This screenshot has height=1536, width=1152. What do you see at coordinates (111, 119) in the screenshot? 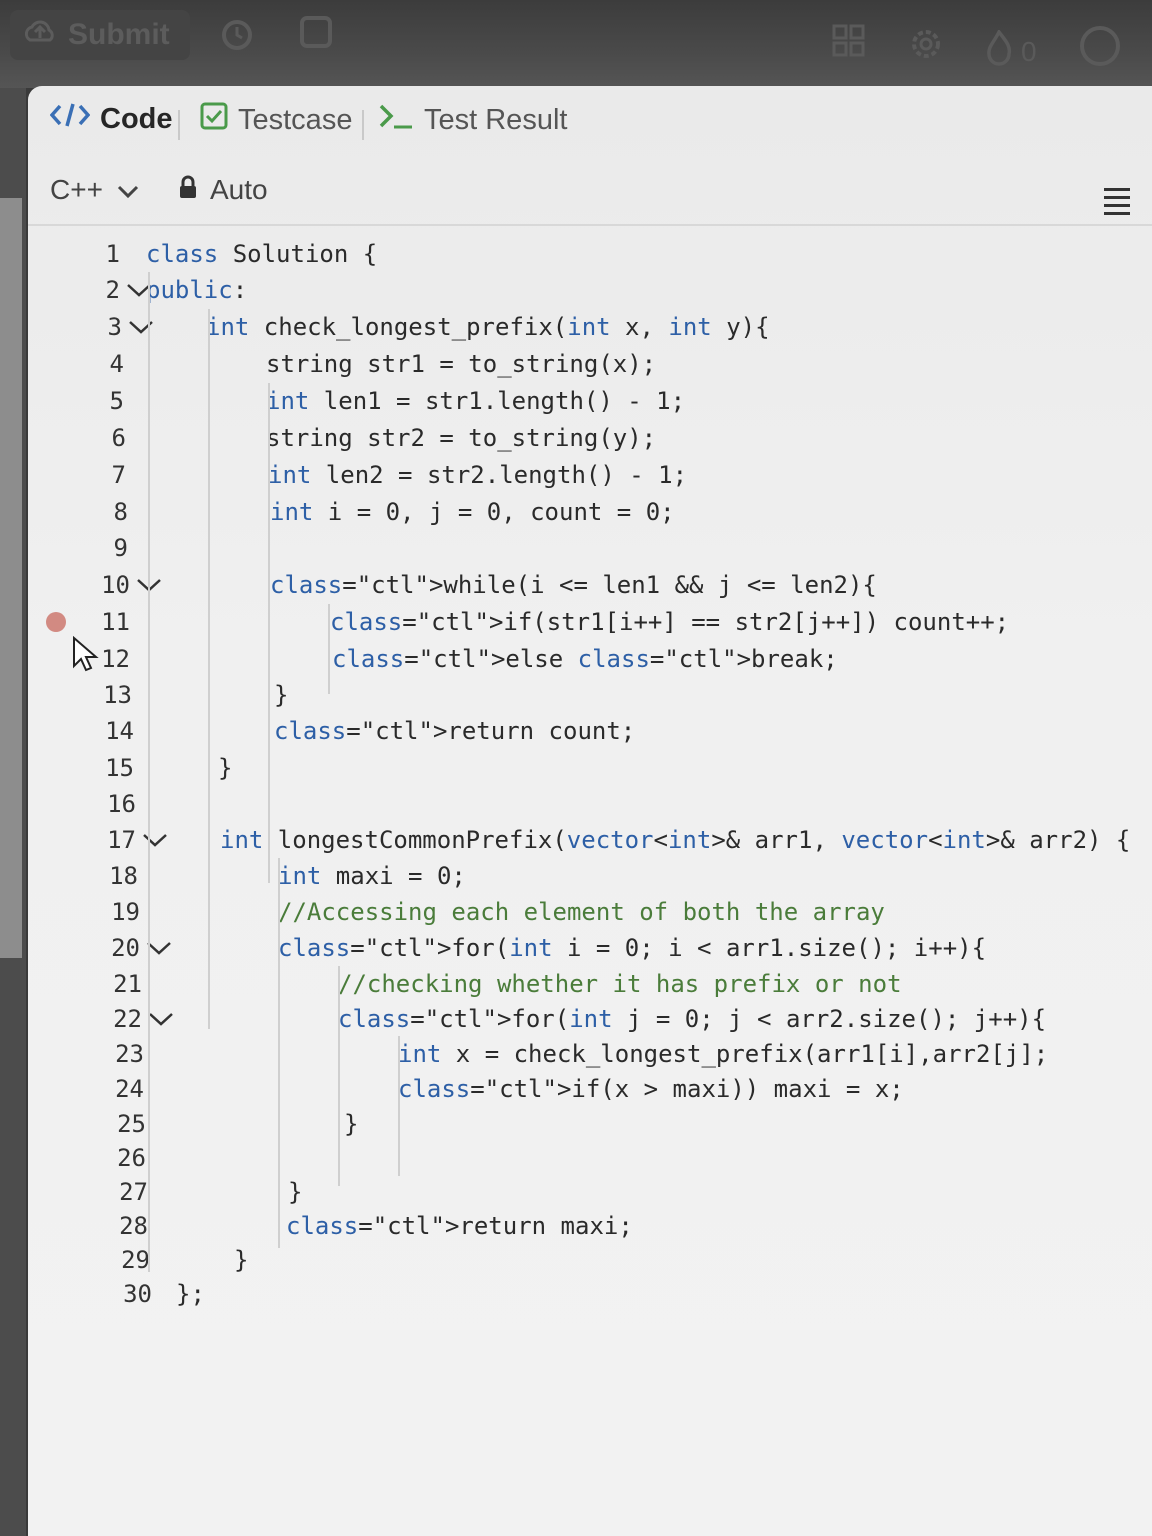
I see `tab-code: Code` at bounding box center [111, 119].